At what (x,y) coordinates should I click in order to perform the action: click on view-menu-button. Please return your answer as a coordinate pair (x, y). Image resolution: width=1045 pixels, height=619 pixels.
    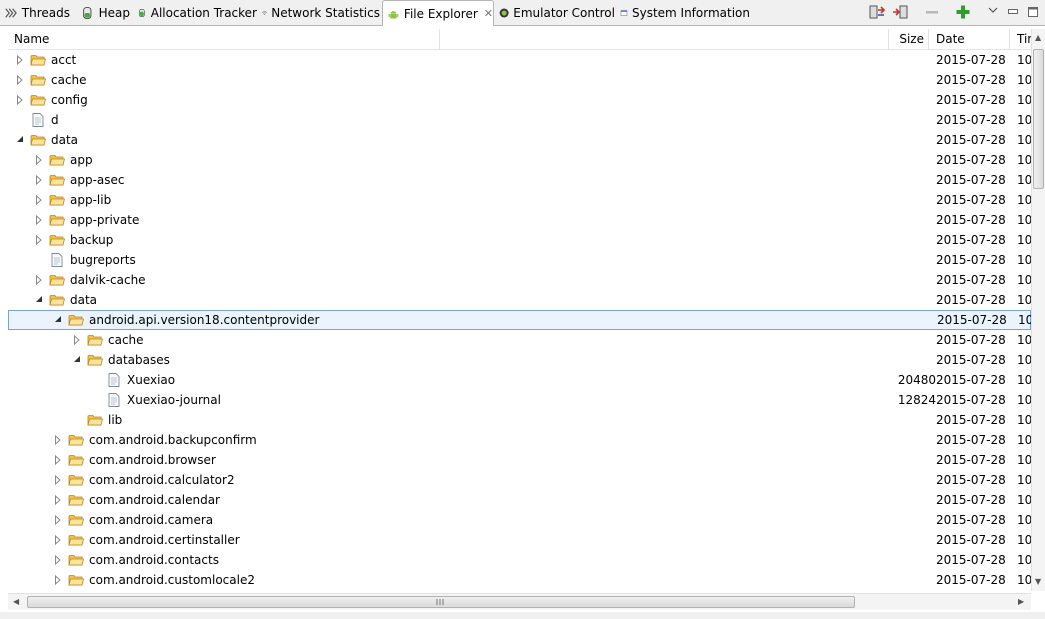
    Looking at the image, I should click on (993, 10).